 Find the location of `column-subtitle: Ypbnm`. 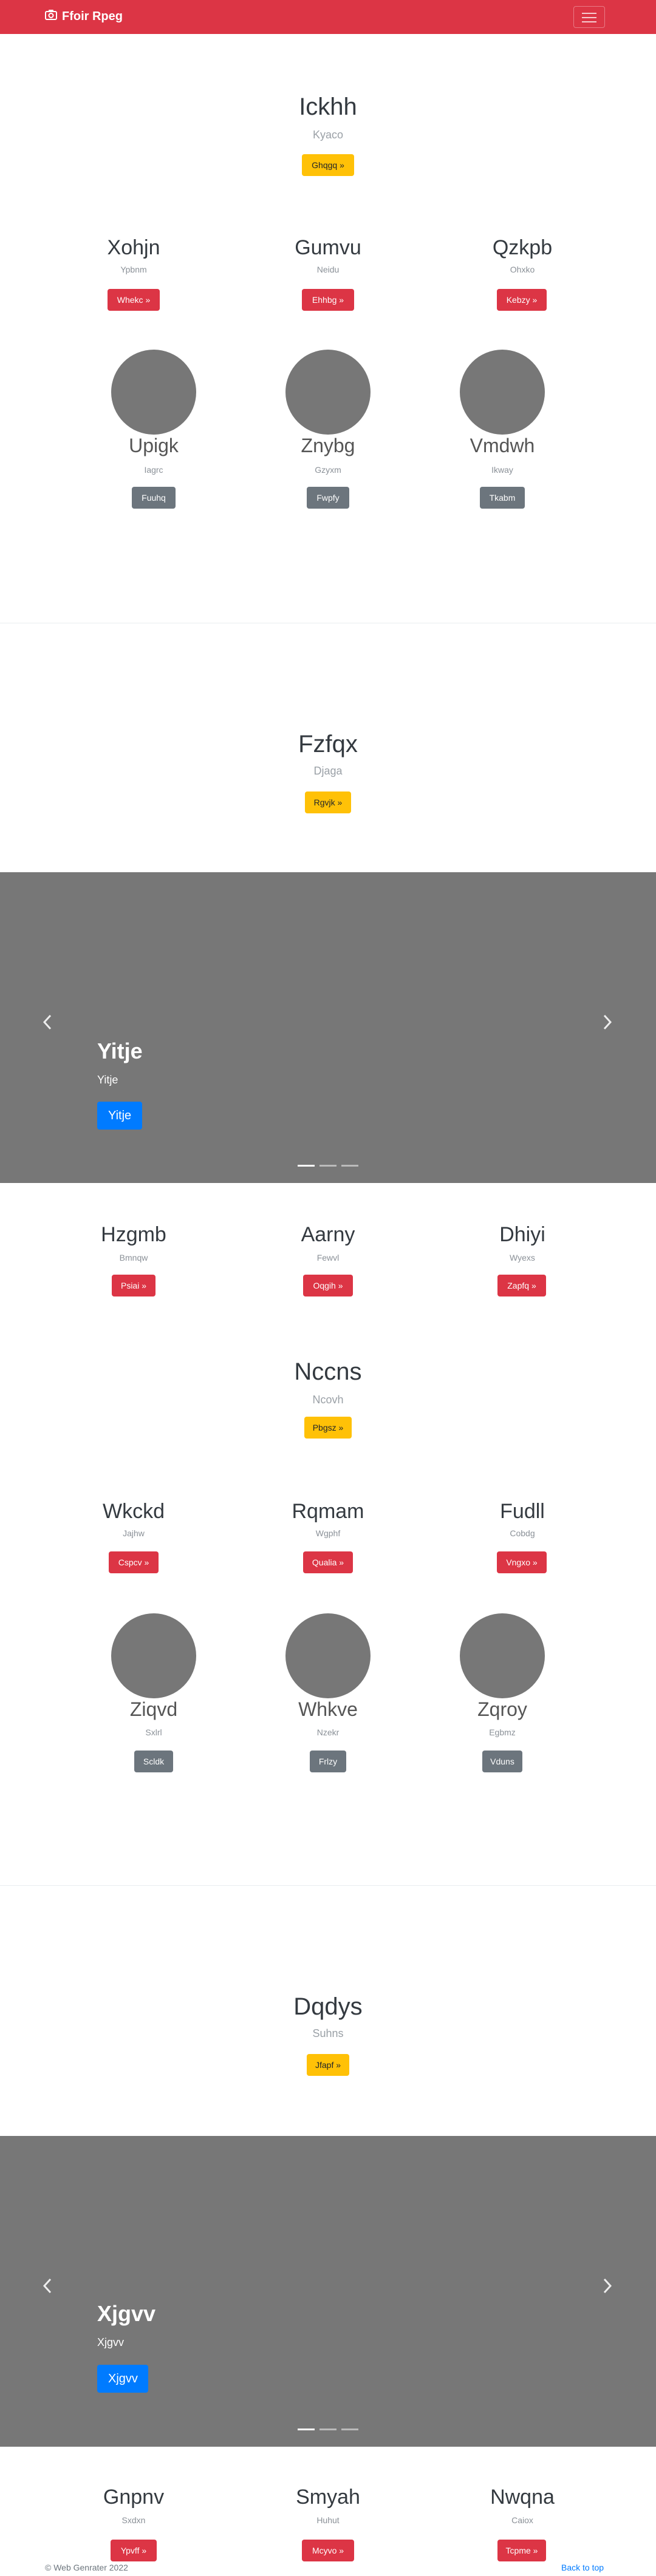

column-subtitle: Ypbnm is located at coordinates (133, 270).